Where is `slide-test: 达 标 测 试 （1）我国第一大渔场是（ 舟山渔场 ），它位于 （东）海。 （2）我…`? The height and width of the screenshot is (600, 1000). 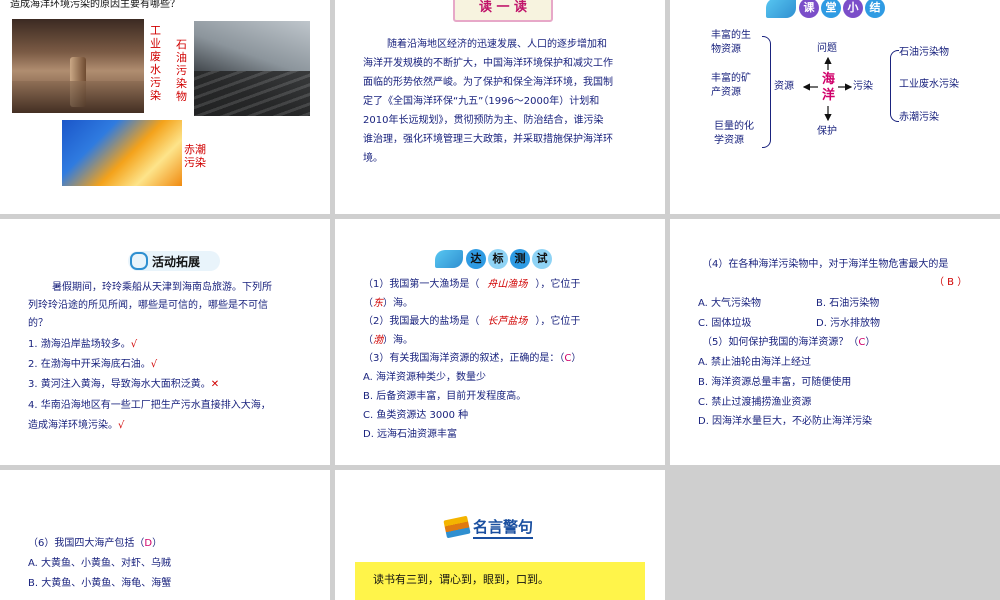 slide-test: 达 标 测 试 （1）我国第一大渔场是（ 舟山渔场 ），它位于 （东）海。 （2）我… is located at coordinates (500, 342).